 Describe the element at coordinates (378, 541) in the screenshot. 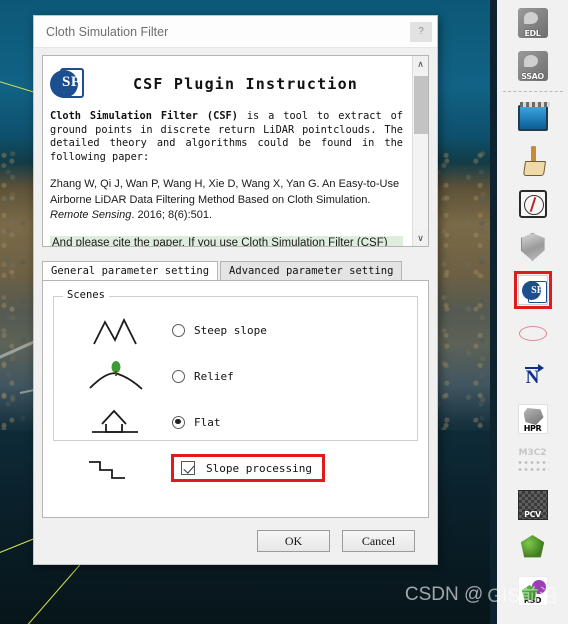

I see `cancel-button: Cancel` at that location.